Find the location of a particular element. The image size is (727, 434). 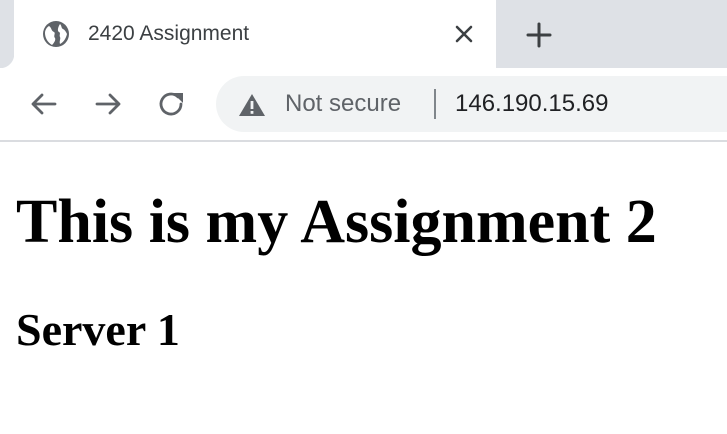

reload-icon is located at coordinates (172, 104).